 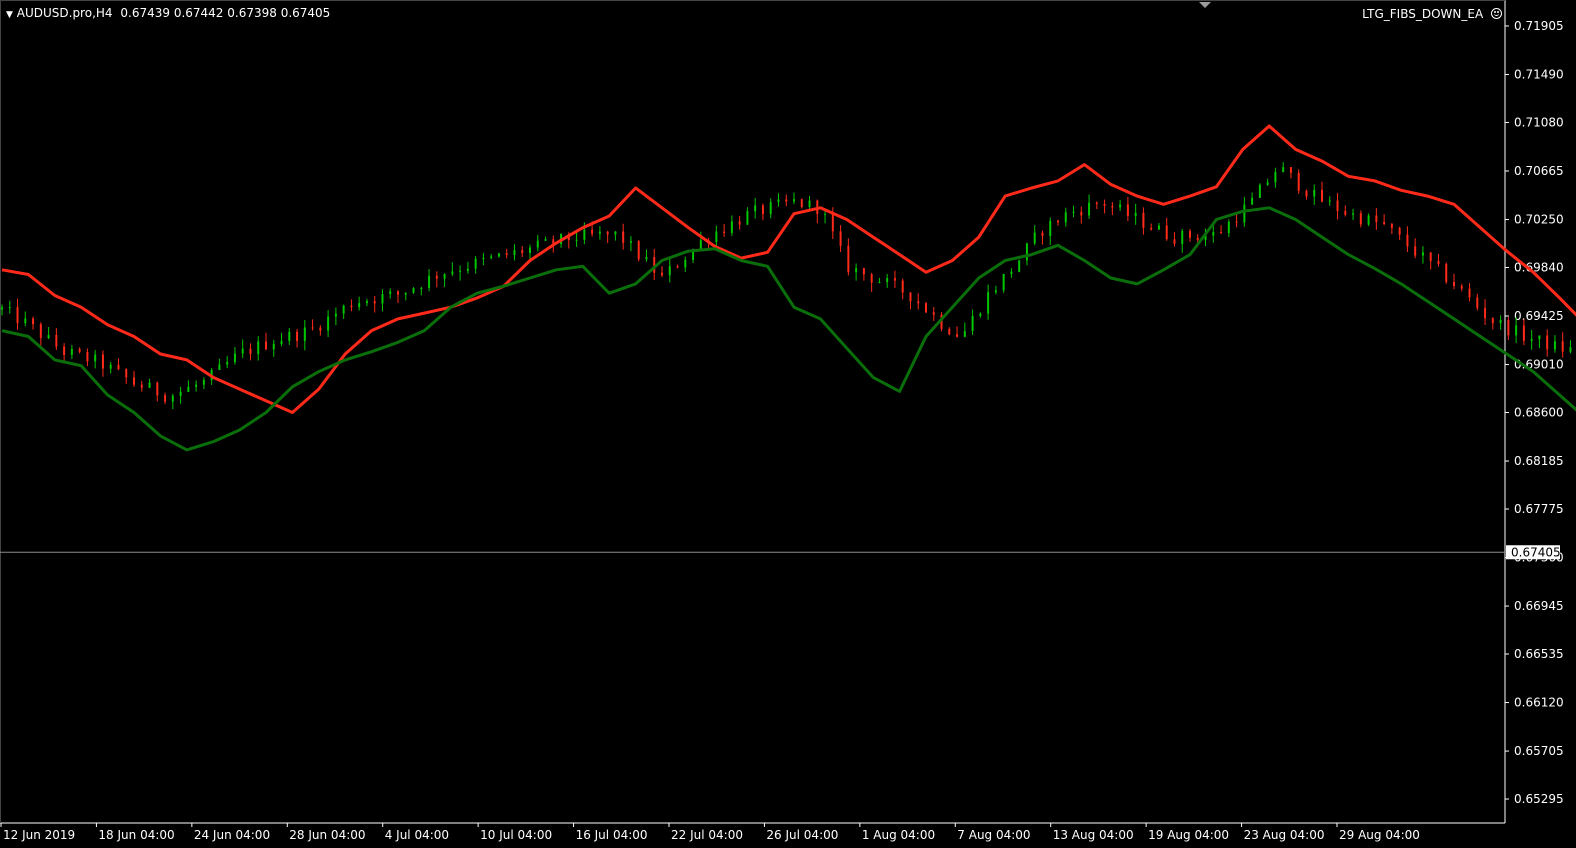 What do you see at coordinates (9, 15) in the screenshot?
I see `collapse-triangle-icon: ▼` at bounding box center [9, 15].